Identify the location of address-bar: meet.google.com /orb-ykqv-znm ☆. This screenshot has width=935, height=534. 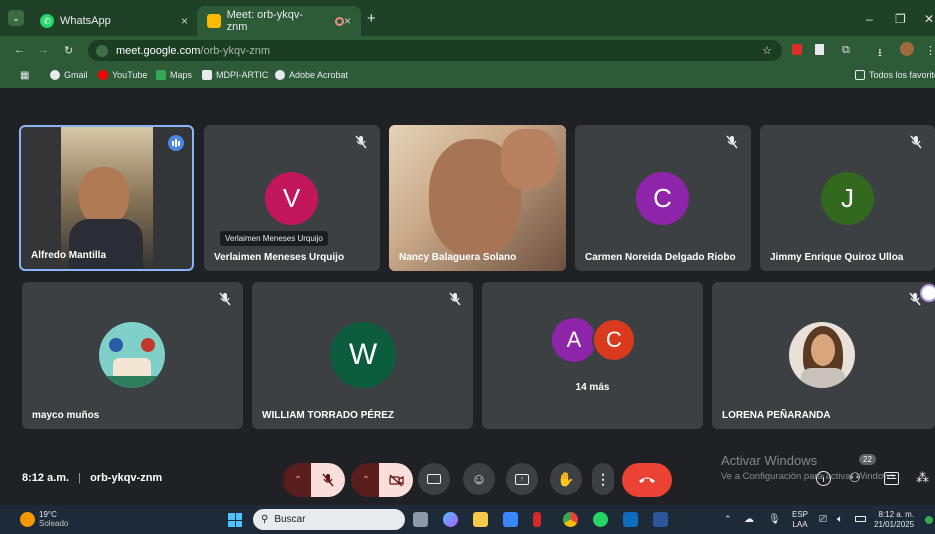
(435, 50).